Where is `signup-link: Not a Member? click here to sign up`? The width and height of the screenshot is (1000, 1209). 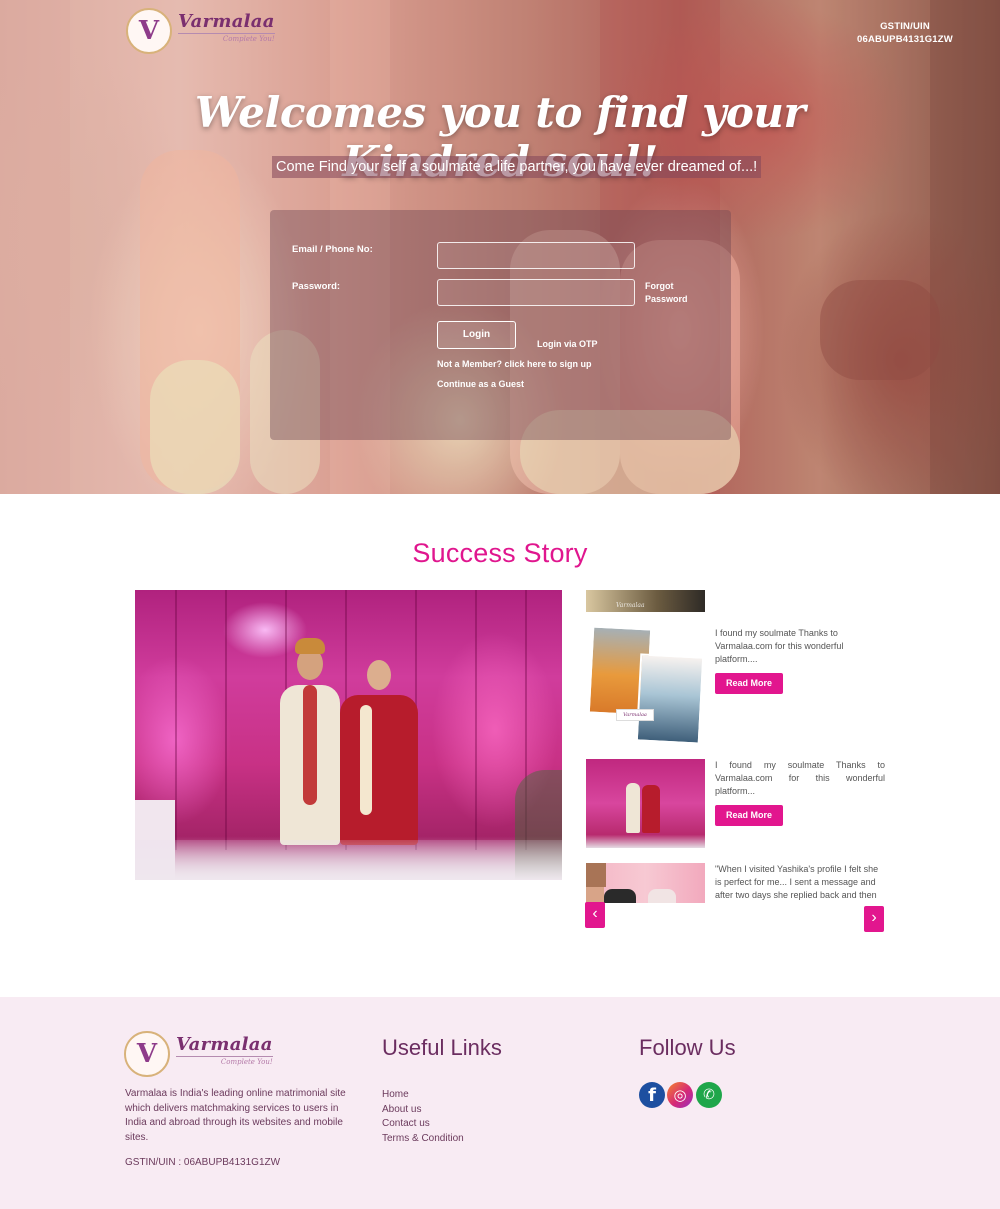 signup-link: Not a Member? click here to sign up is located at coordinates (514, 364).